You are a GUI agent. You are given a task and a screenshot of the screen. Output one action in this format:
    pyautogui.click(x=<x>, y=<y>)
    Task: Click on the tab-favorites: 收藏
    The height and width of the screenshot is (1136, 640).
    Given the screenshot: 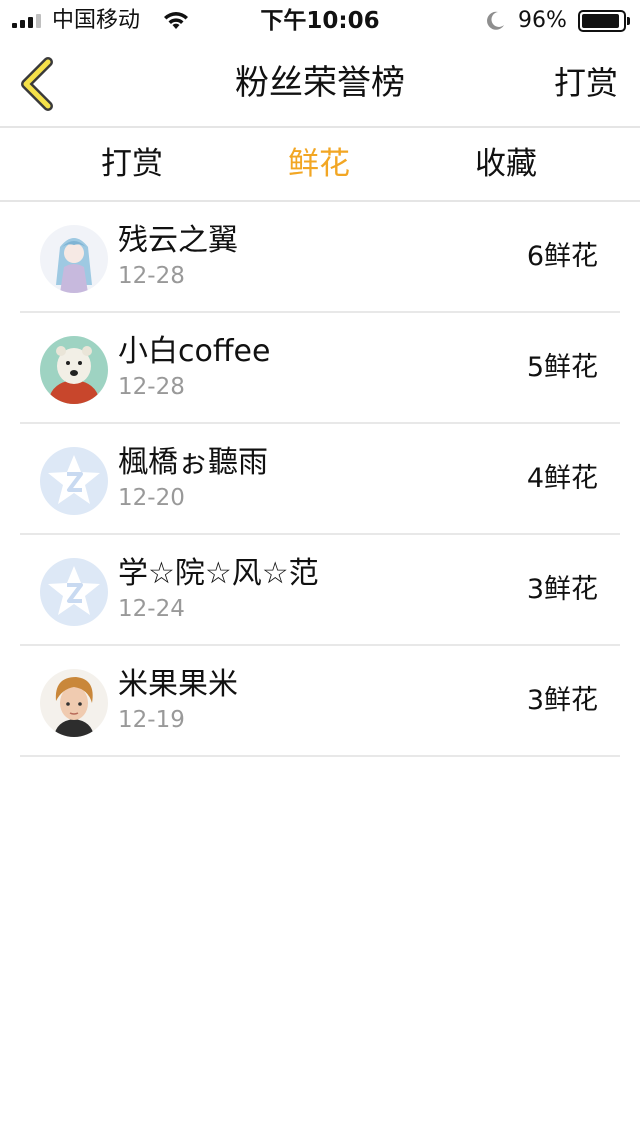 What is the action you would take?
    pyautogui.click(x=506, y=164)
    